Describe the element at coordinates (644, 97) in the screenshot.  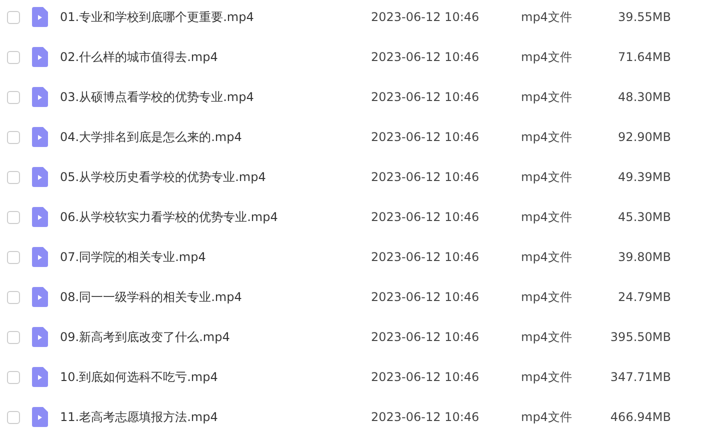
I see `file-size: 48.30MB` at that location.